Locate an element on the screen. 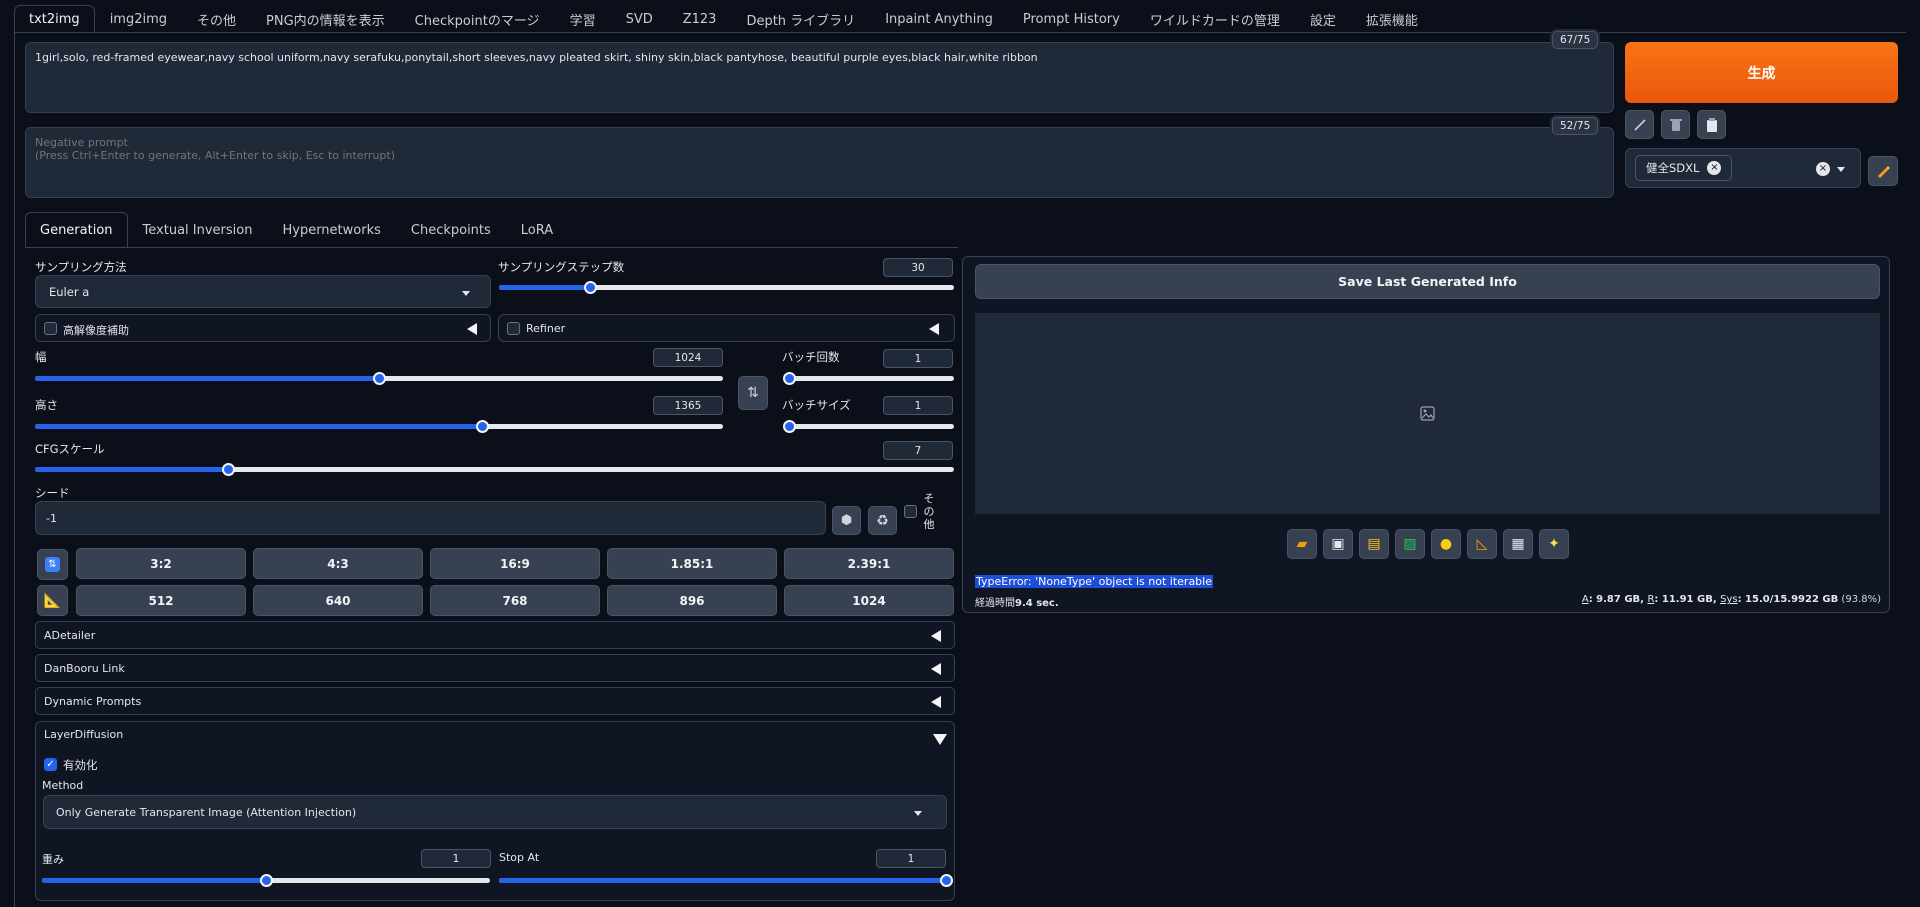 The image size is (1920, 907). reuse-seed-button: ♻ is located at coordinates (882, 520).